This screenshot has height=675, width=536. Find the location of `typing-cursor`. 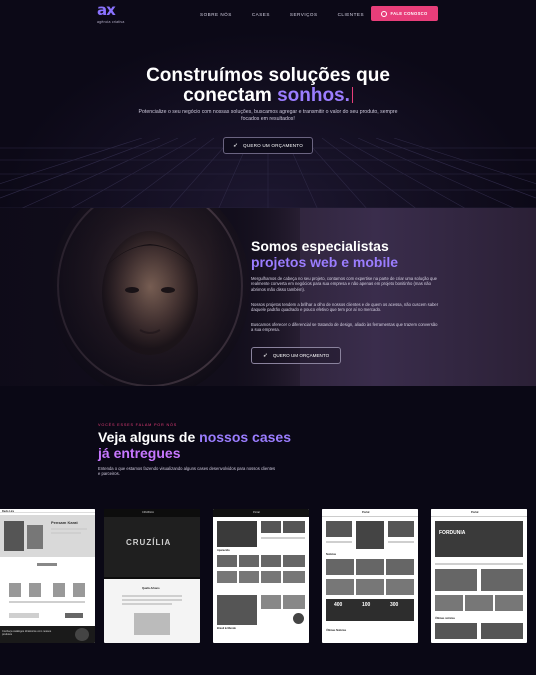

typing-cursor is located at coordinates (352, 95).